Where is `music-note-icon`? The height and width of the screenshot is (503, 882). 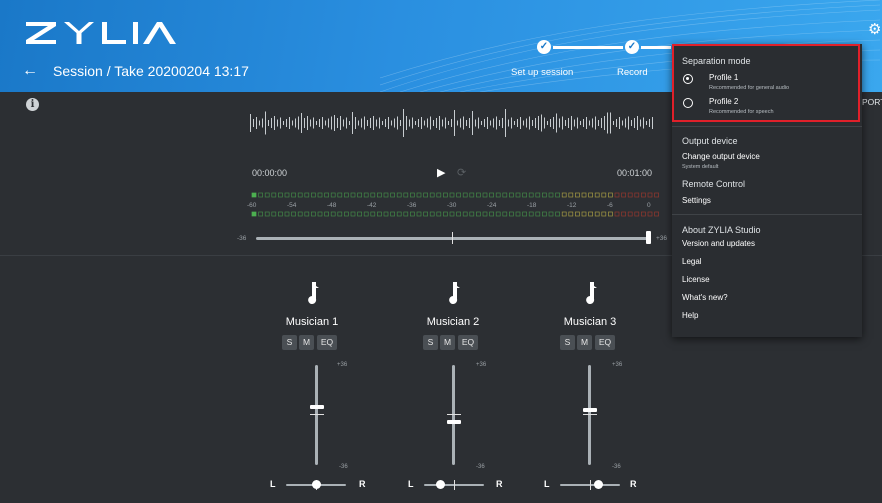
music-note-icon is located at coordinates (454, 293).